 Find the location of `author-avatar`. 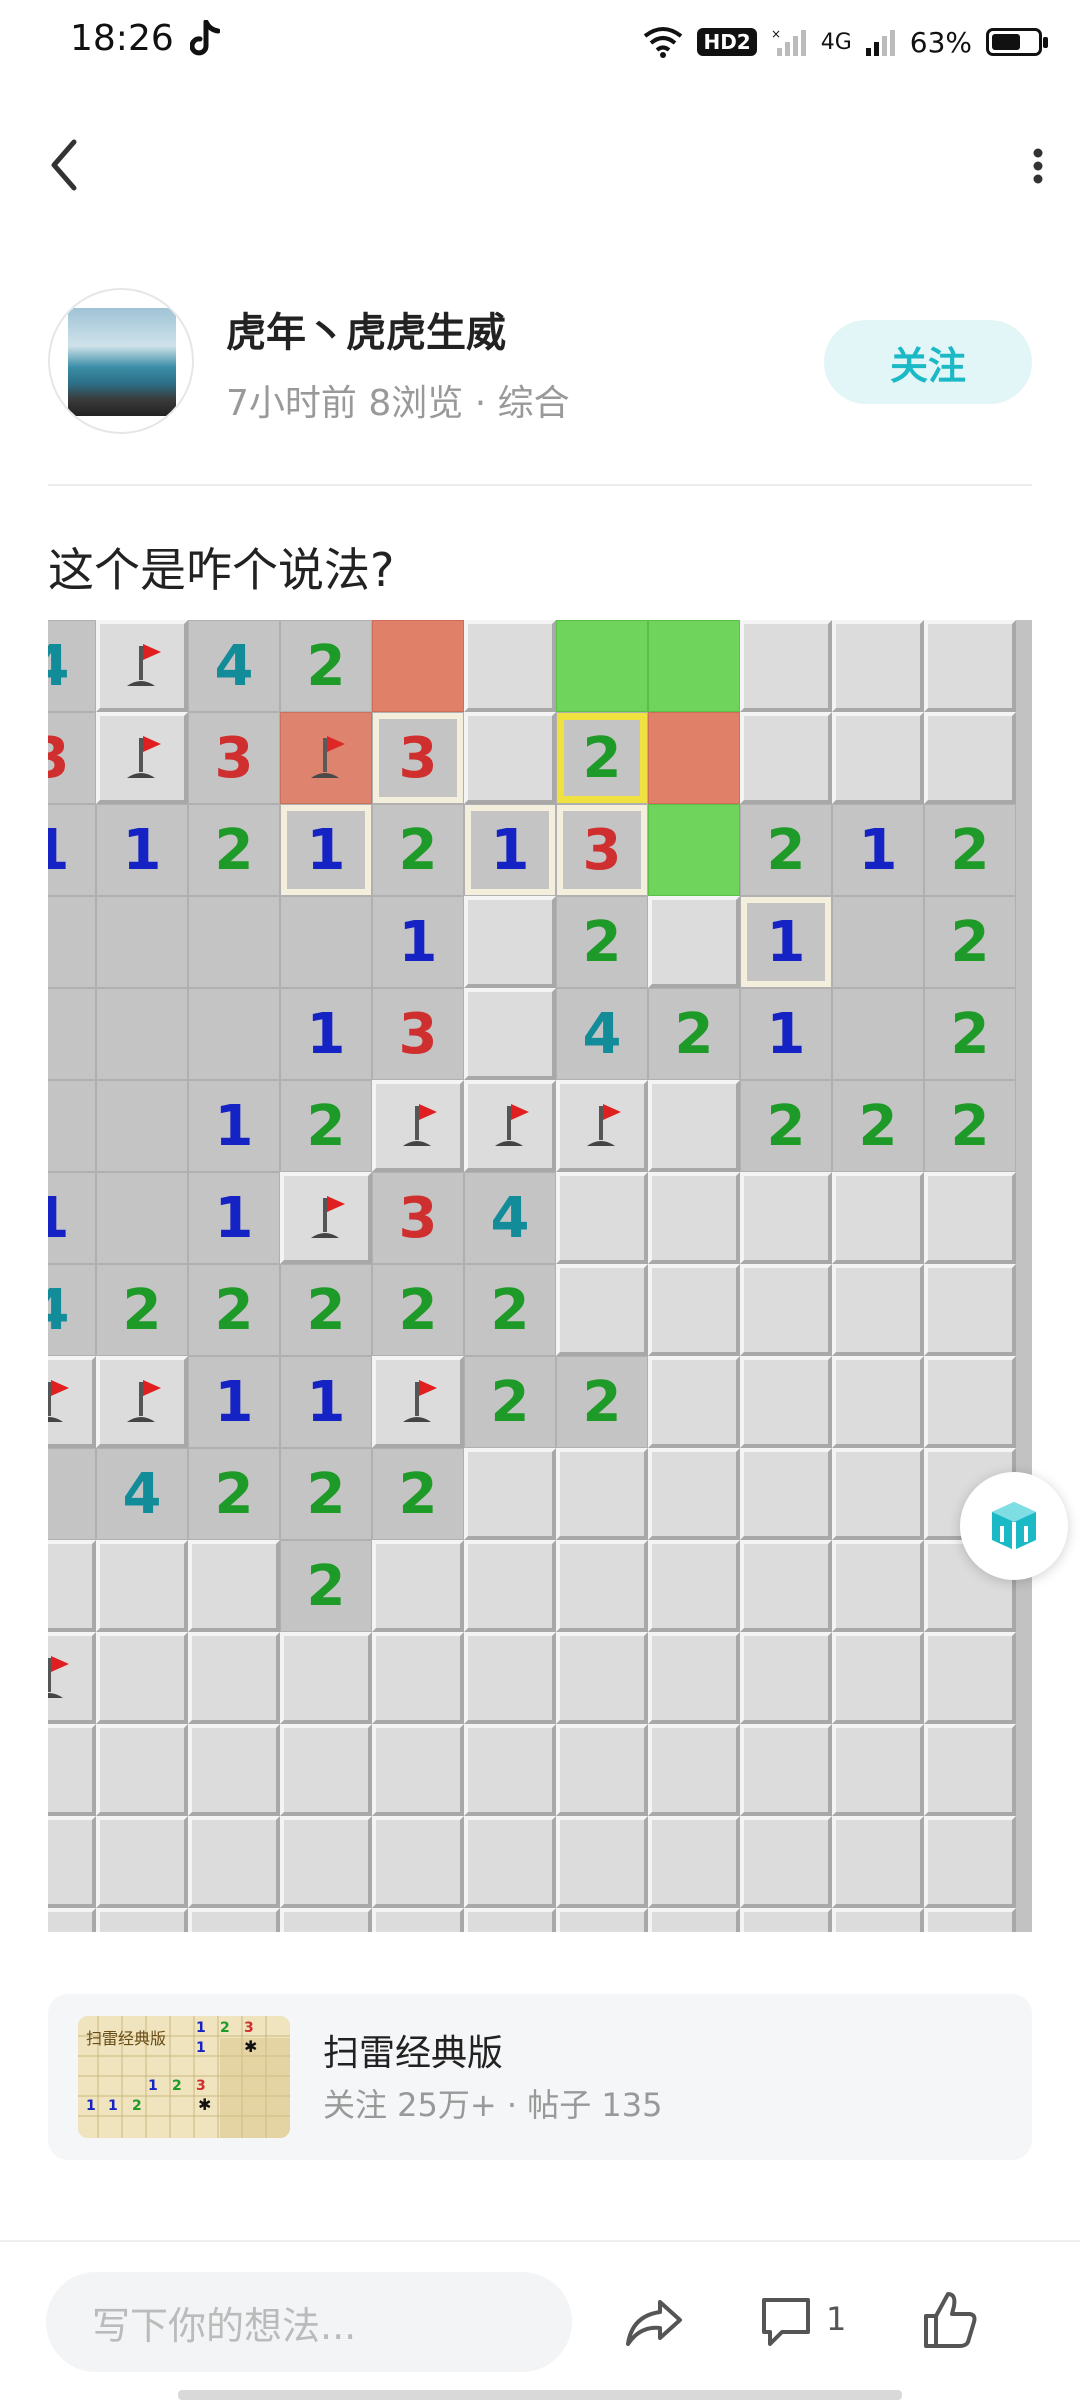

author-avatar is located at coordinates (121, 361).